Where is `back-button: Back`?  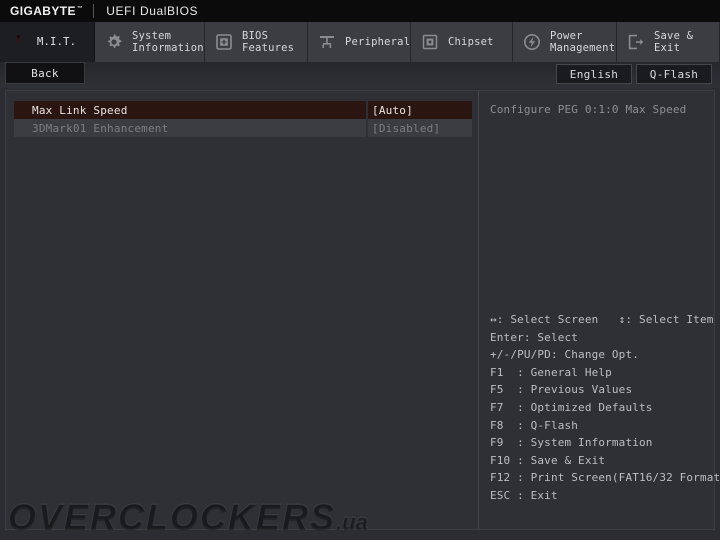 back-button: Back is located at coordinates (45, 73).